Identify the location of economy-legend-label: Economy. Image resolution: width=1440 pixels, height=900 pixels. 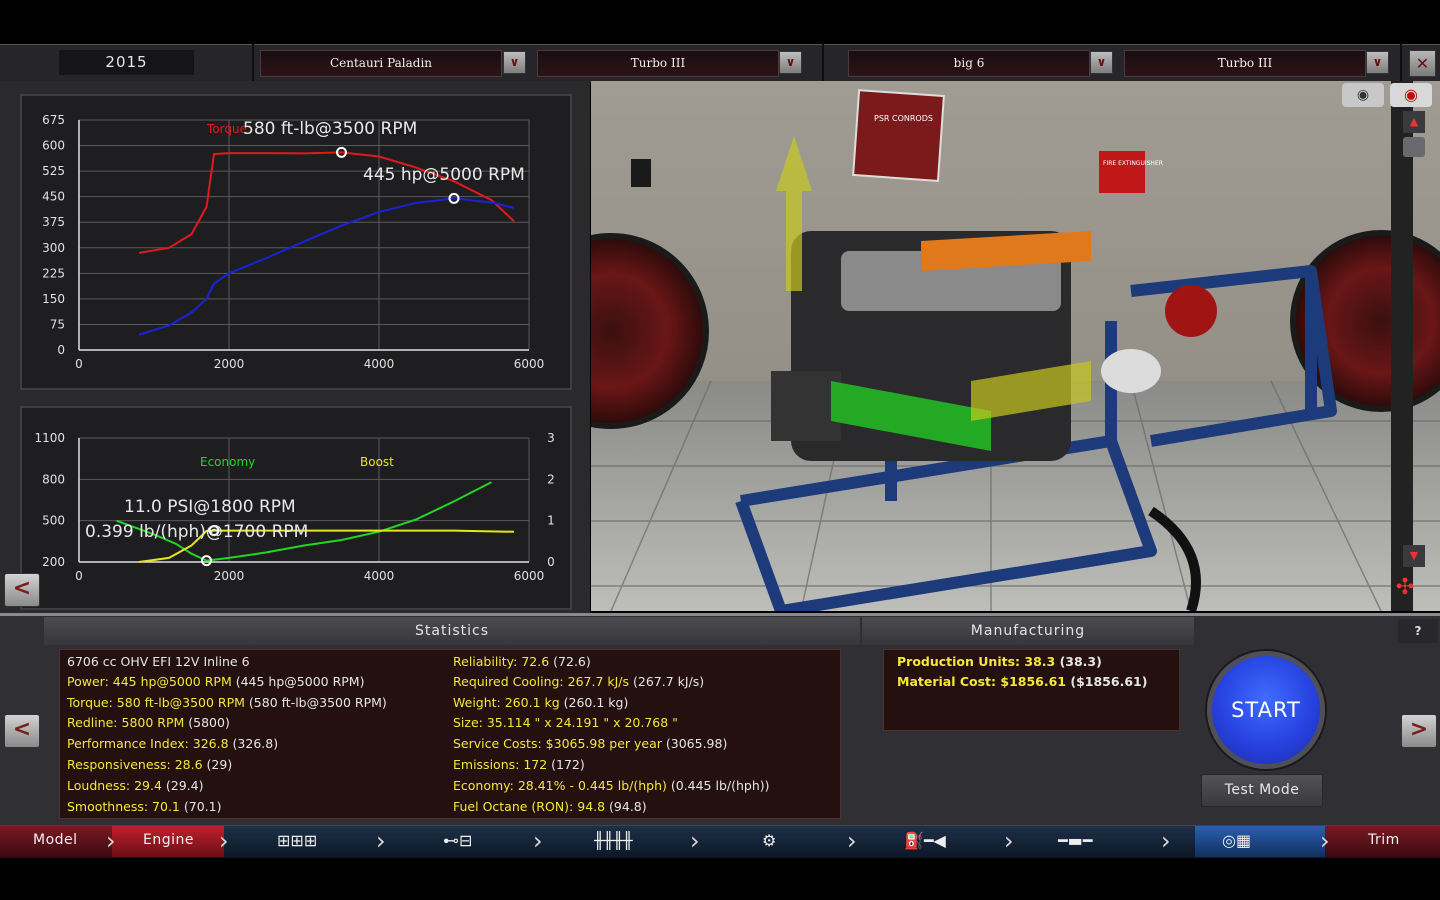
(227, 462).